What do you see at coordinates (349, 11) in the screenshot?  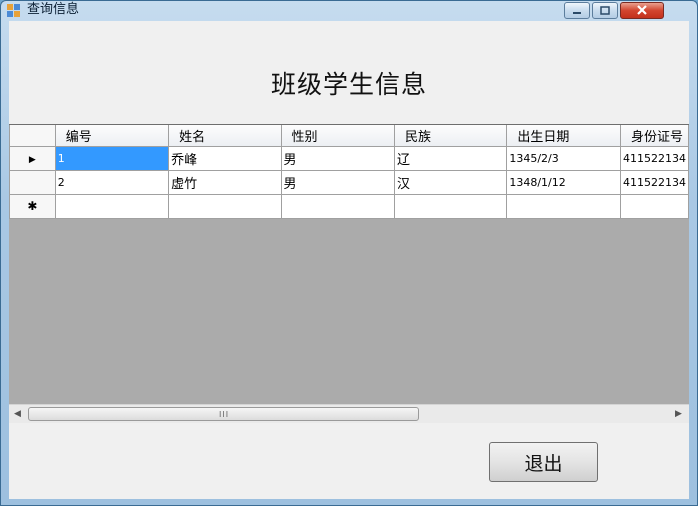 I see `title-bar: 查询信息` at bounding box center [349, 11].